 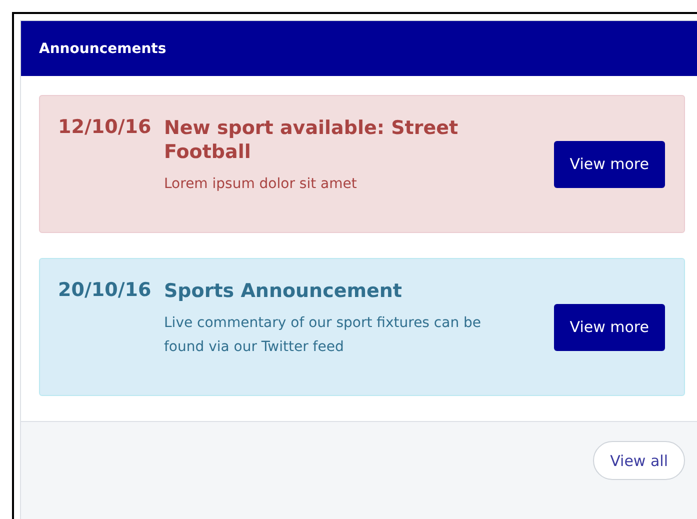 What do you see at coordinates (261, 184) in the screenshot?
I see `announcement-text: Lorem ipsum dolor sit amet` at bounding box center [261, 184].